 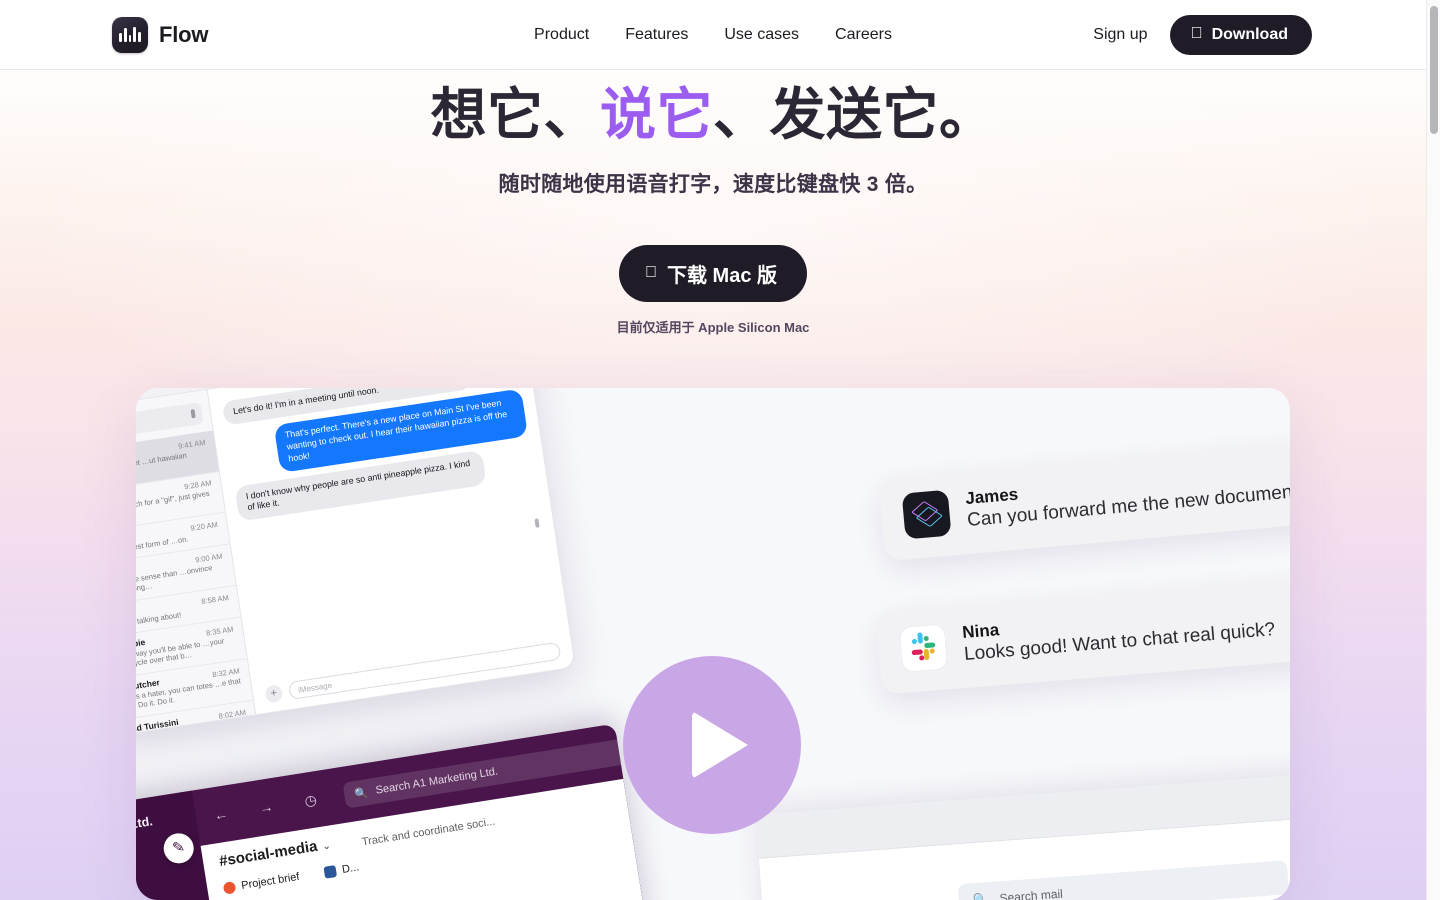 What do you see at coordinates (854, 114) in the screenshot?
I see `hero-title-part-2: 、发送它。` at bounding box center [854, 114].